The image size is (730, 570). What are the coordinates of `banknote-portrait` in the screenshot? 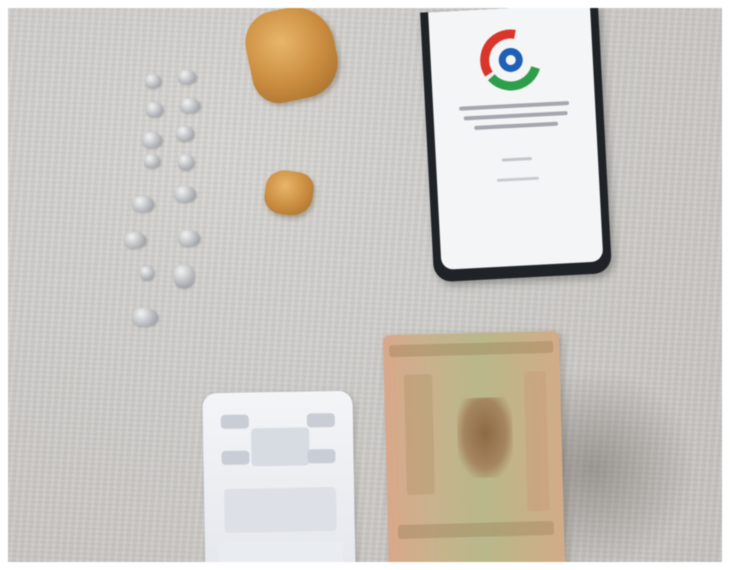 It's located at (485, 437).